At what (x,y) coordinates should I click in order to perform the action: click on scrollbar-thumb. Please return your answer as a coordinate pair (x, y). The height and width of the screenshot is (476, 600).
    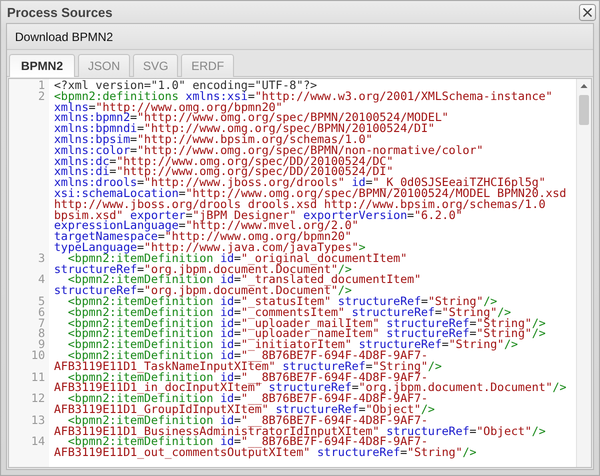
    Looking at the image, I should click on (584, 110).